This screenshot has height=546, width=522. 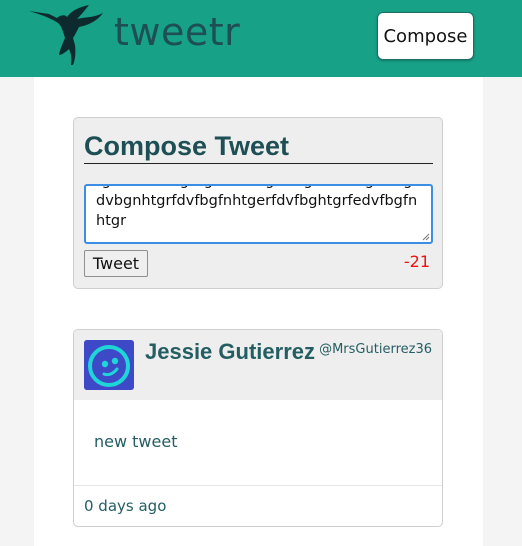 I want to click on hummingbird-icon, so click(x=66, y=35).